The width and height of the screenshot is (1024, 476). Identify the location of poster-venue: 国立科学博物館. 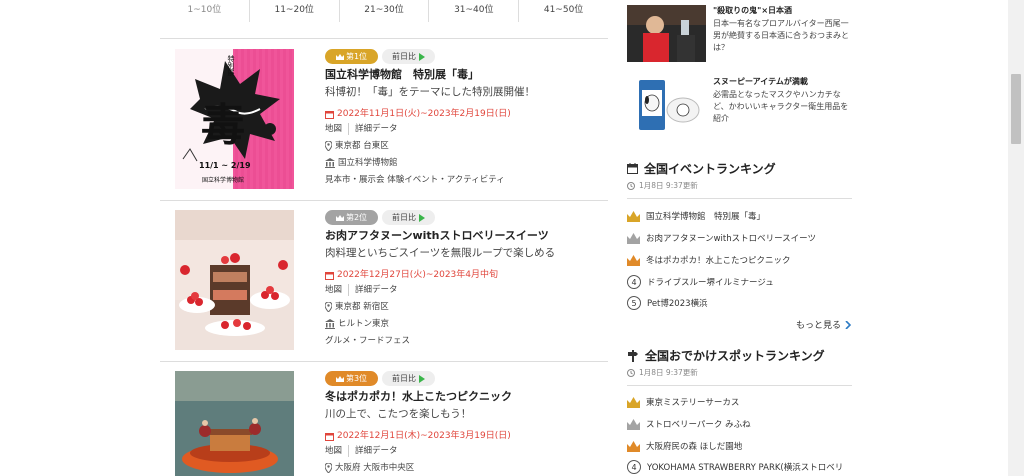
(223, 180).